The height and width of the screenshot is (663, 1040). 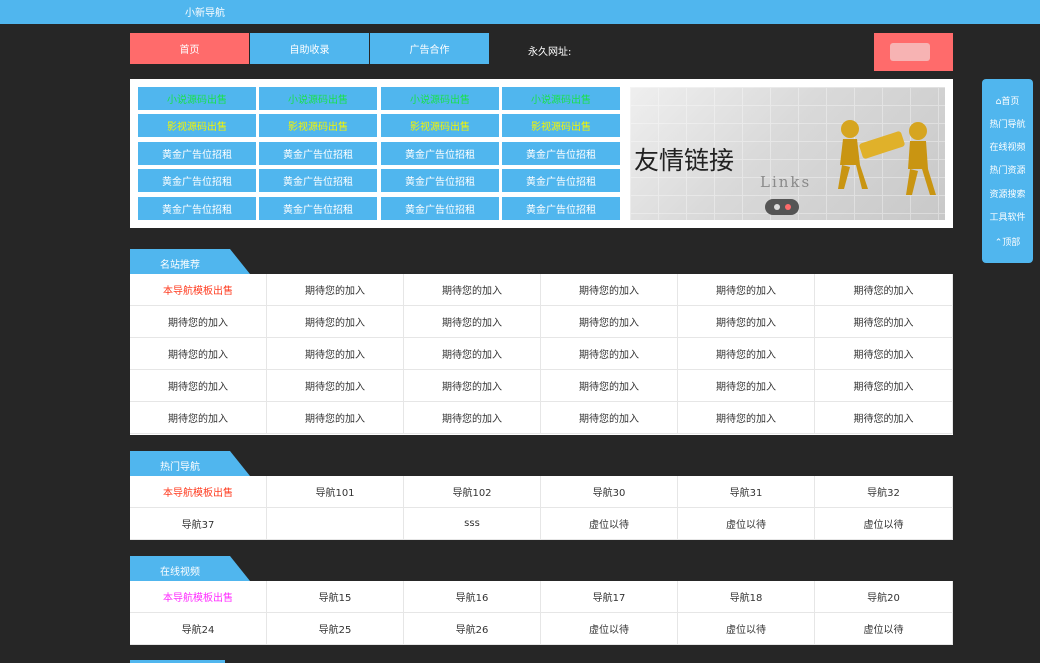 I want to click on sidebar-item-home: ⌂首页, so click(x=1007, y=100).